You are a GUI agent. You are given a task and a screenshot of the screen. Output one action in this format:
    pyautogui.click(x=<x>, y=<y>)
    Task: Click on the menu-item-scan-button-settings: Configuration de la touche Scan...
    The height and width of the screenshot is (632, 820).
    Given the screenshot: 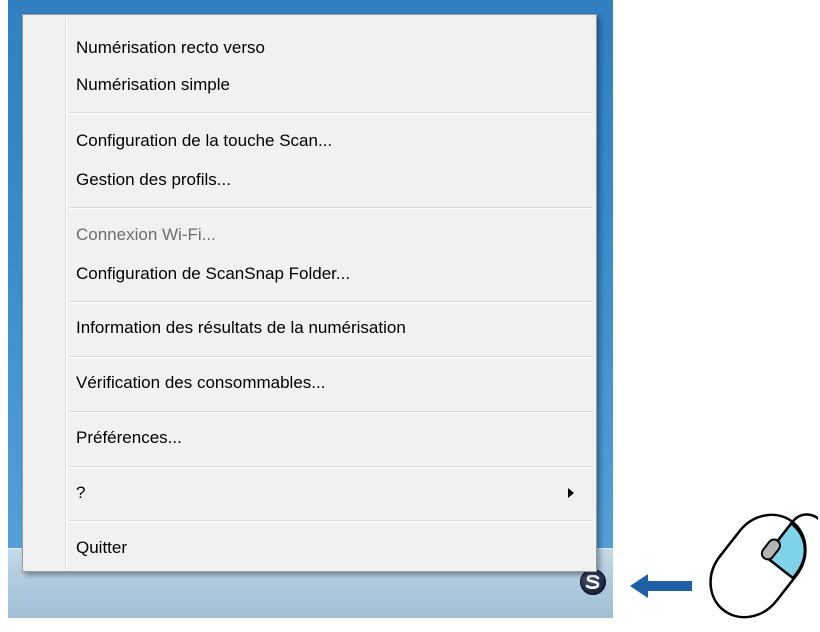 What is the action you would take?
    pyautogui.click(x=309, y=141)
    